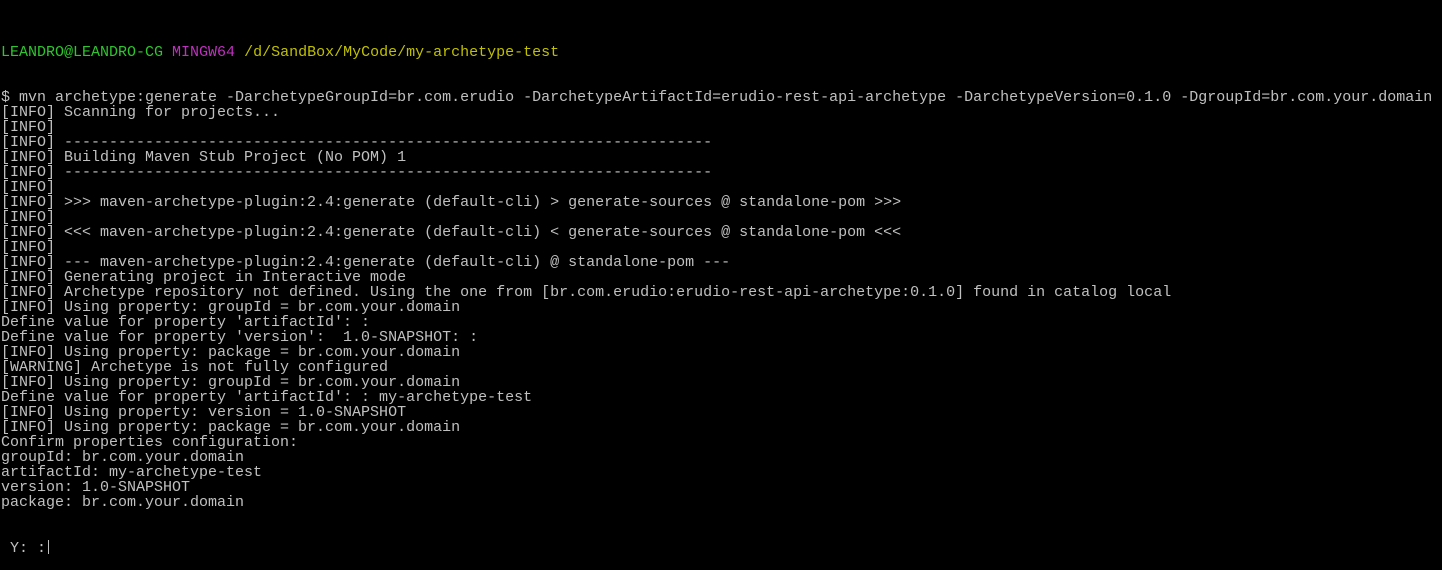 The width and height of the screenshot is (1442, 570). What do you see at coordinates (123, 502) in the screenshot?
I see `output-line: package: br.com.your.domain` at bounding box center [123, 502].